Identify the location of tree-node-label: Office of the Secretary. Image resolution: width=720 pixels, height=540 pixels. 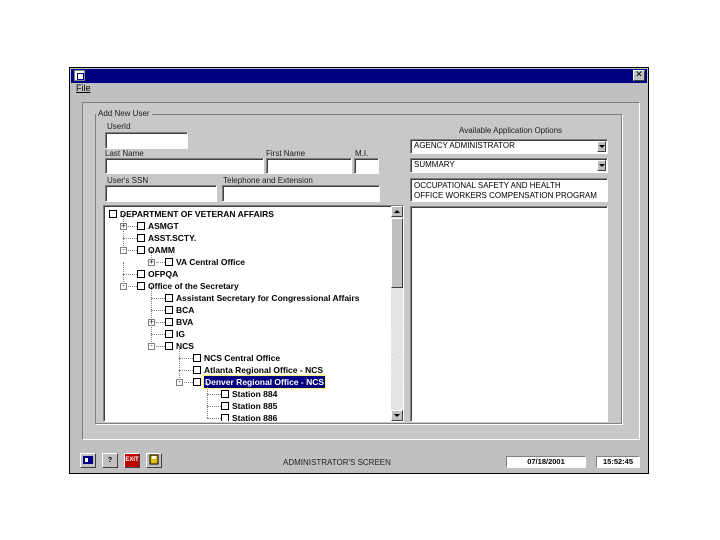
(193, 286).